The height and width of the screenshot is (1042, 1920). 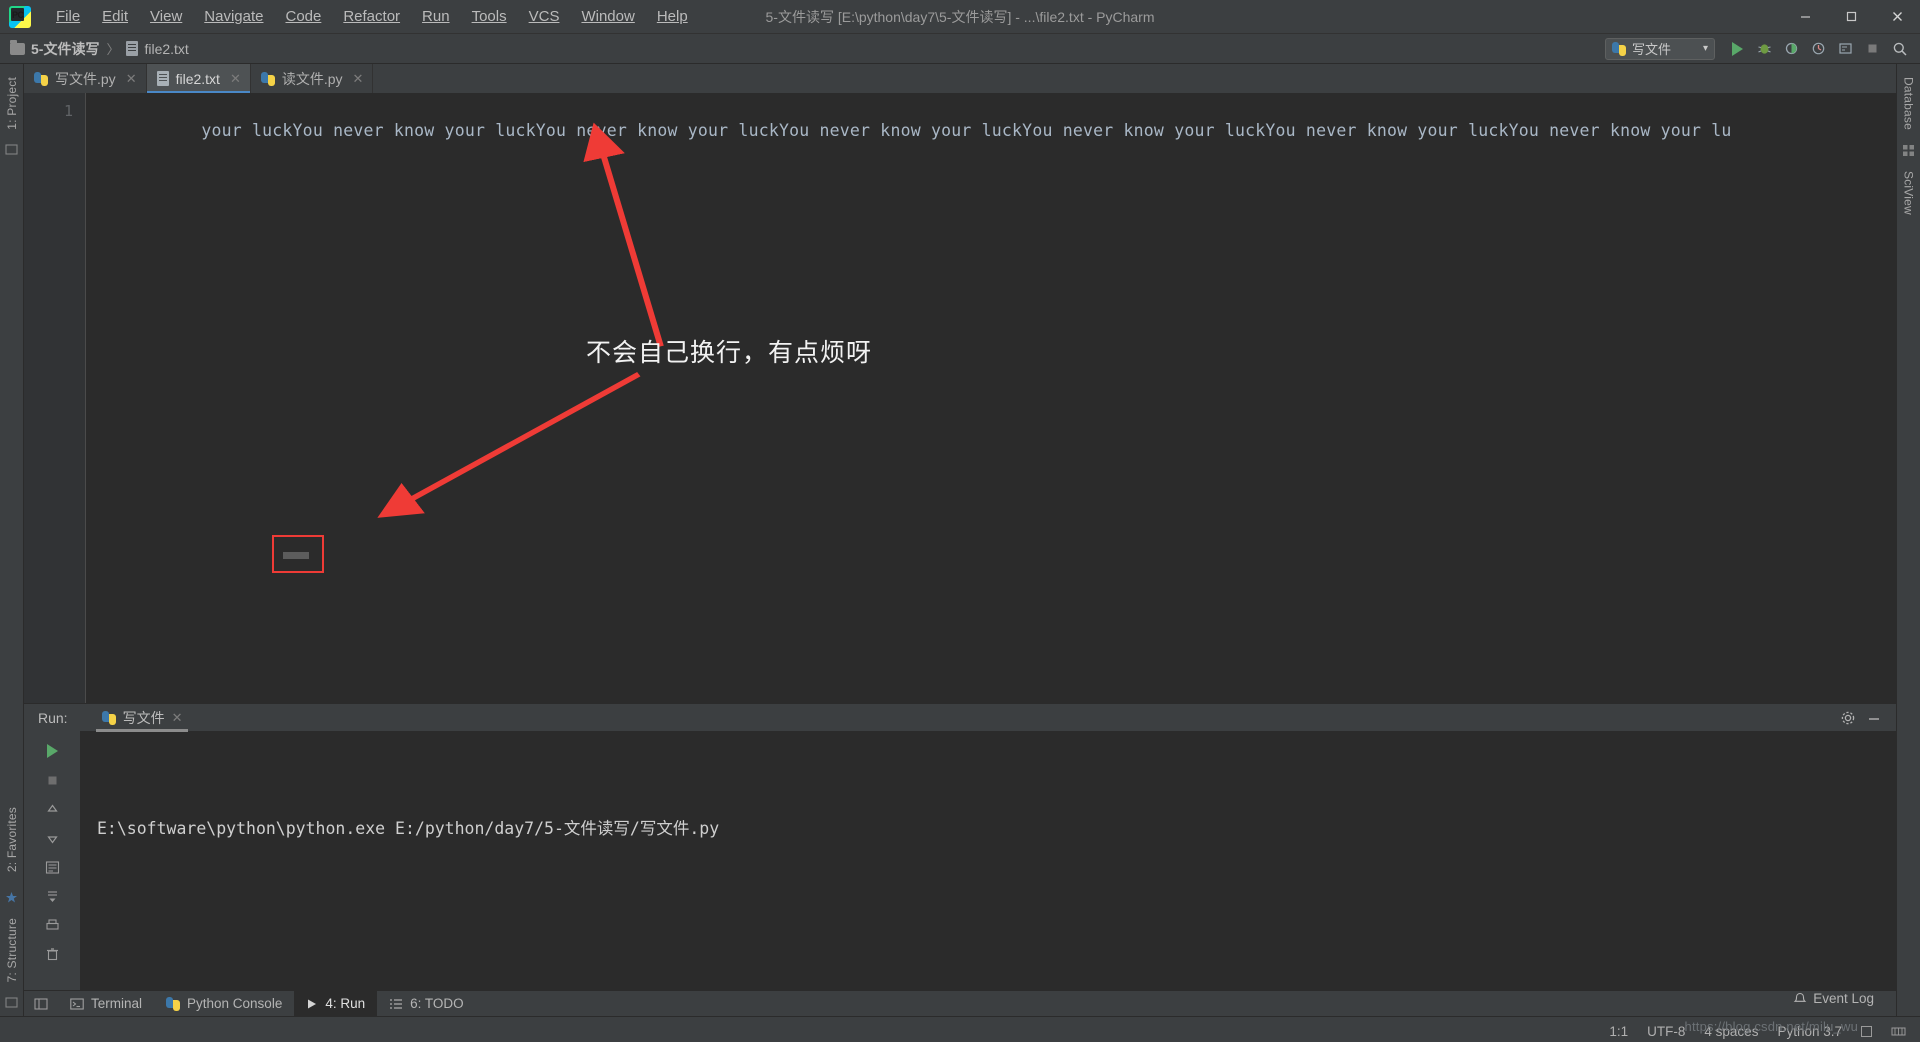 I want to click on minimize-icon, so click(x=1874, y=718).